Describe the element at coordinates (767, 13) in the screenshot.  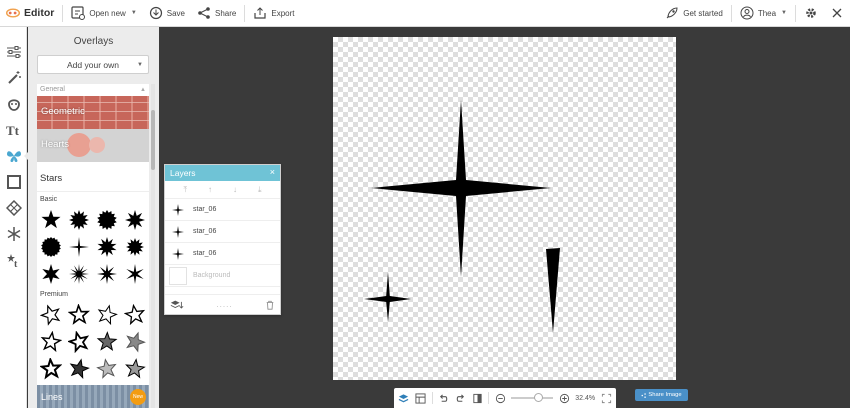
I see `user-name: Thea` at that location.